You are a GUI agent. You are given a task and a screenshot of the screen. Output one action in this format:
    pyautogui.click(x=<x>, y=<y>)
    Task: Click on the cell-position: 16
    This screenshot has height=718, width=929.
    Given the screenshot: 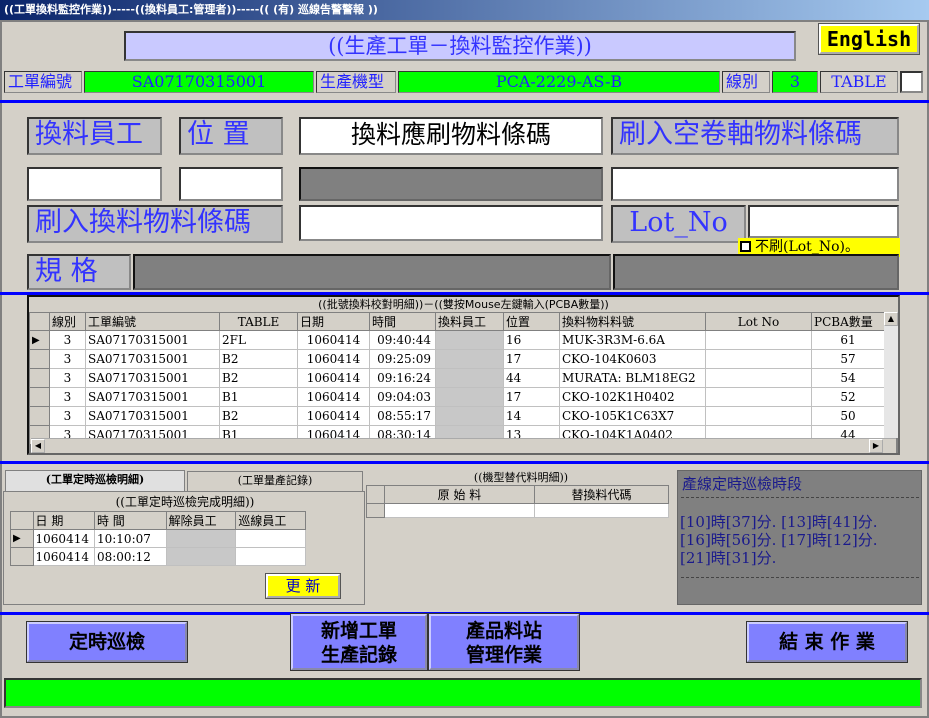 What is the action you would take?
    pyautogui.click(x=531, y=340)
    